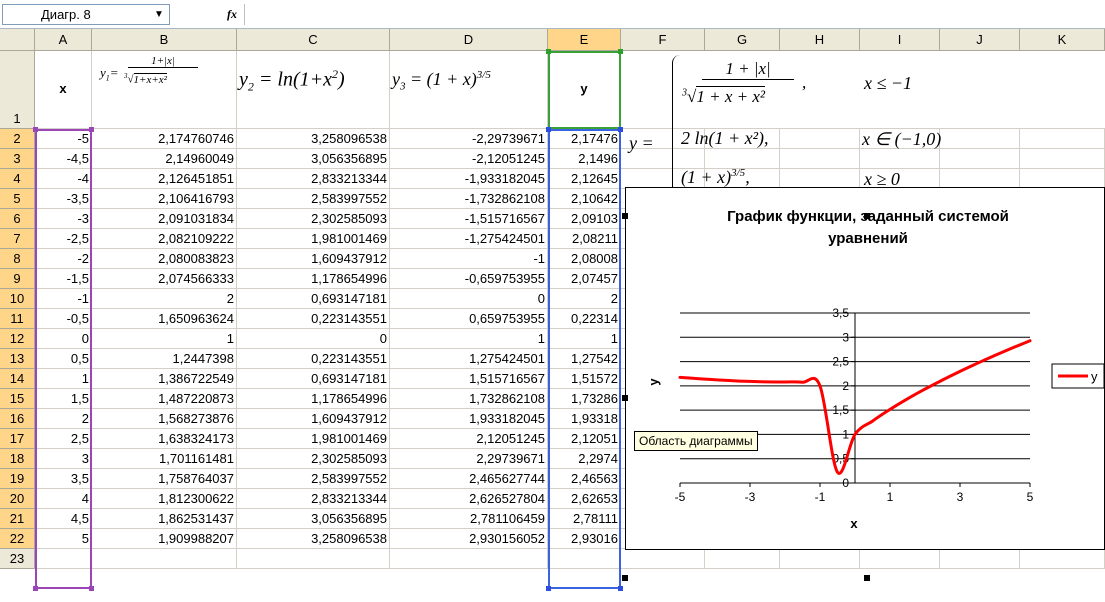  Describe the element at coordinates (17, 299) in the screenshot. I see `row-header-10: 10` at that location.